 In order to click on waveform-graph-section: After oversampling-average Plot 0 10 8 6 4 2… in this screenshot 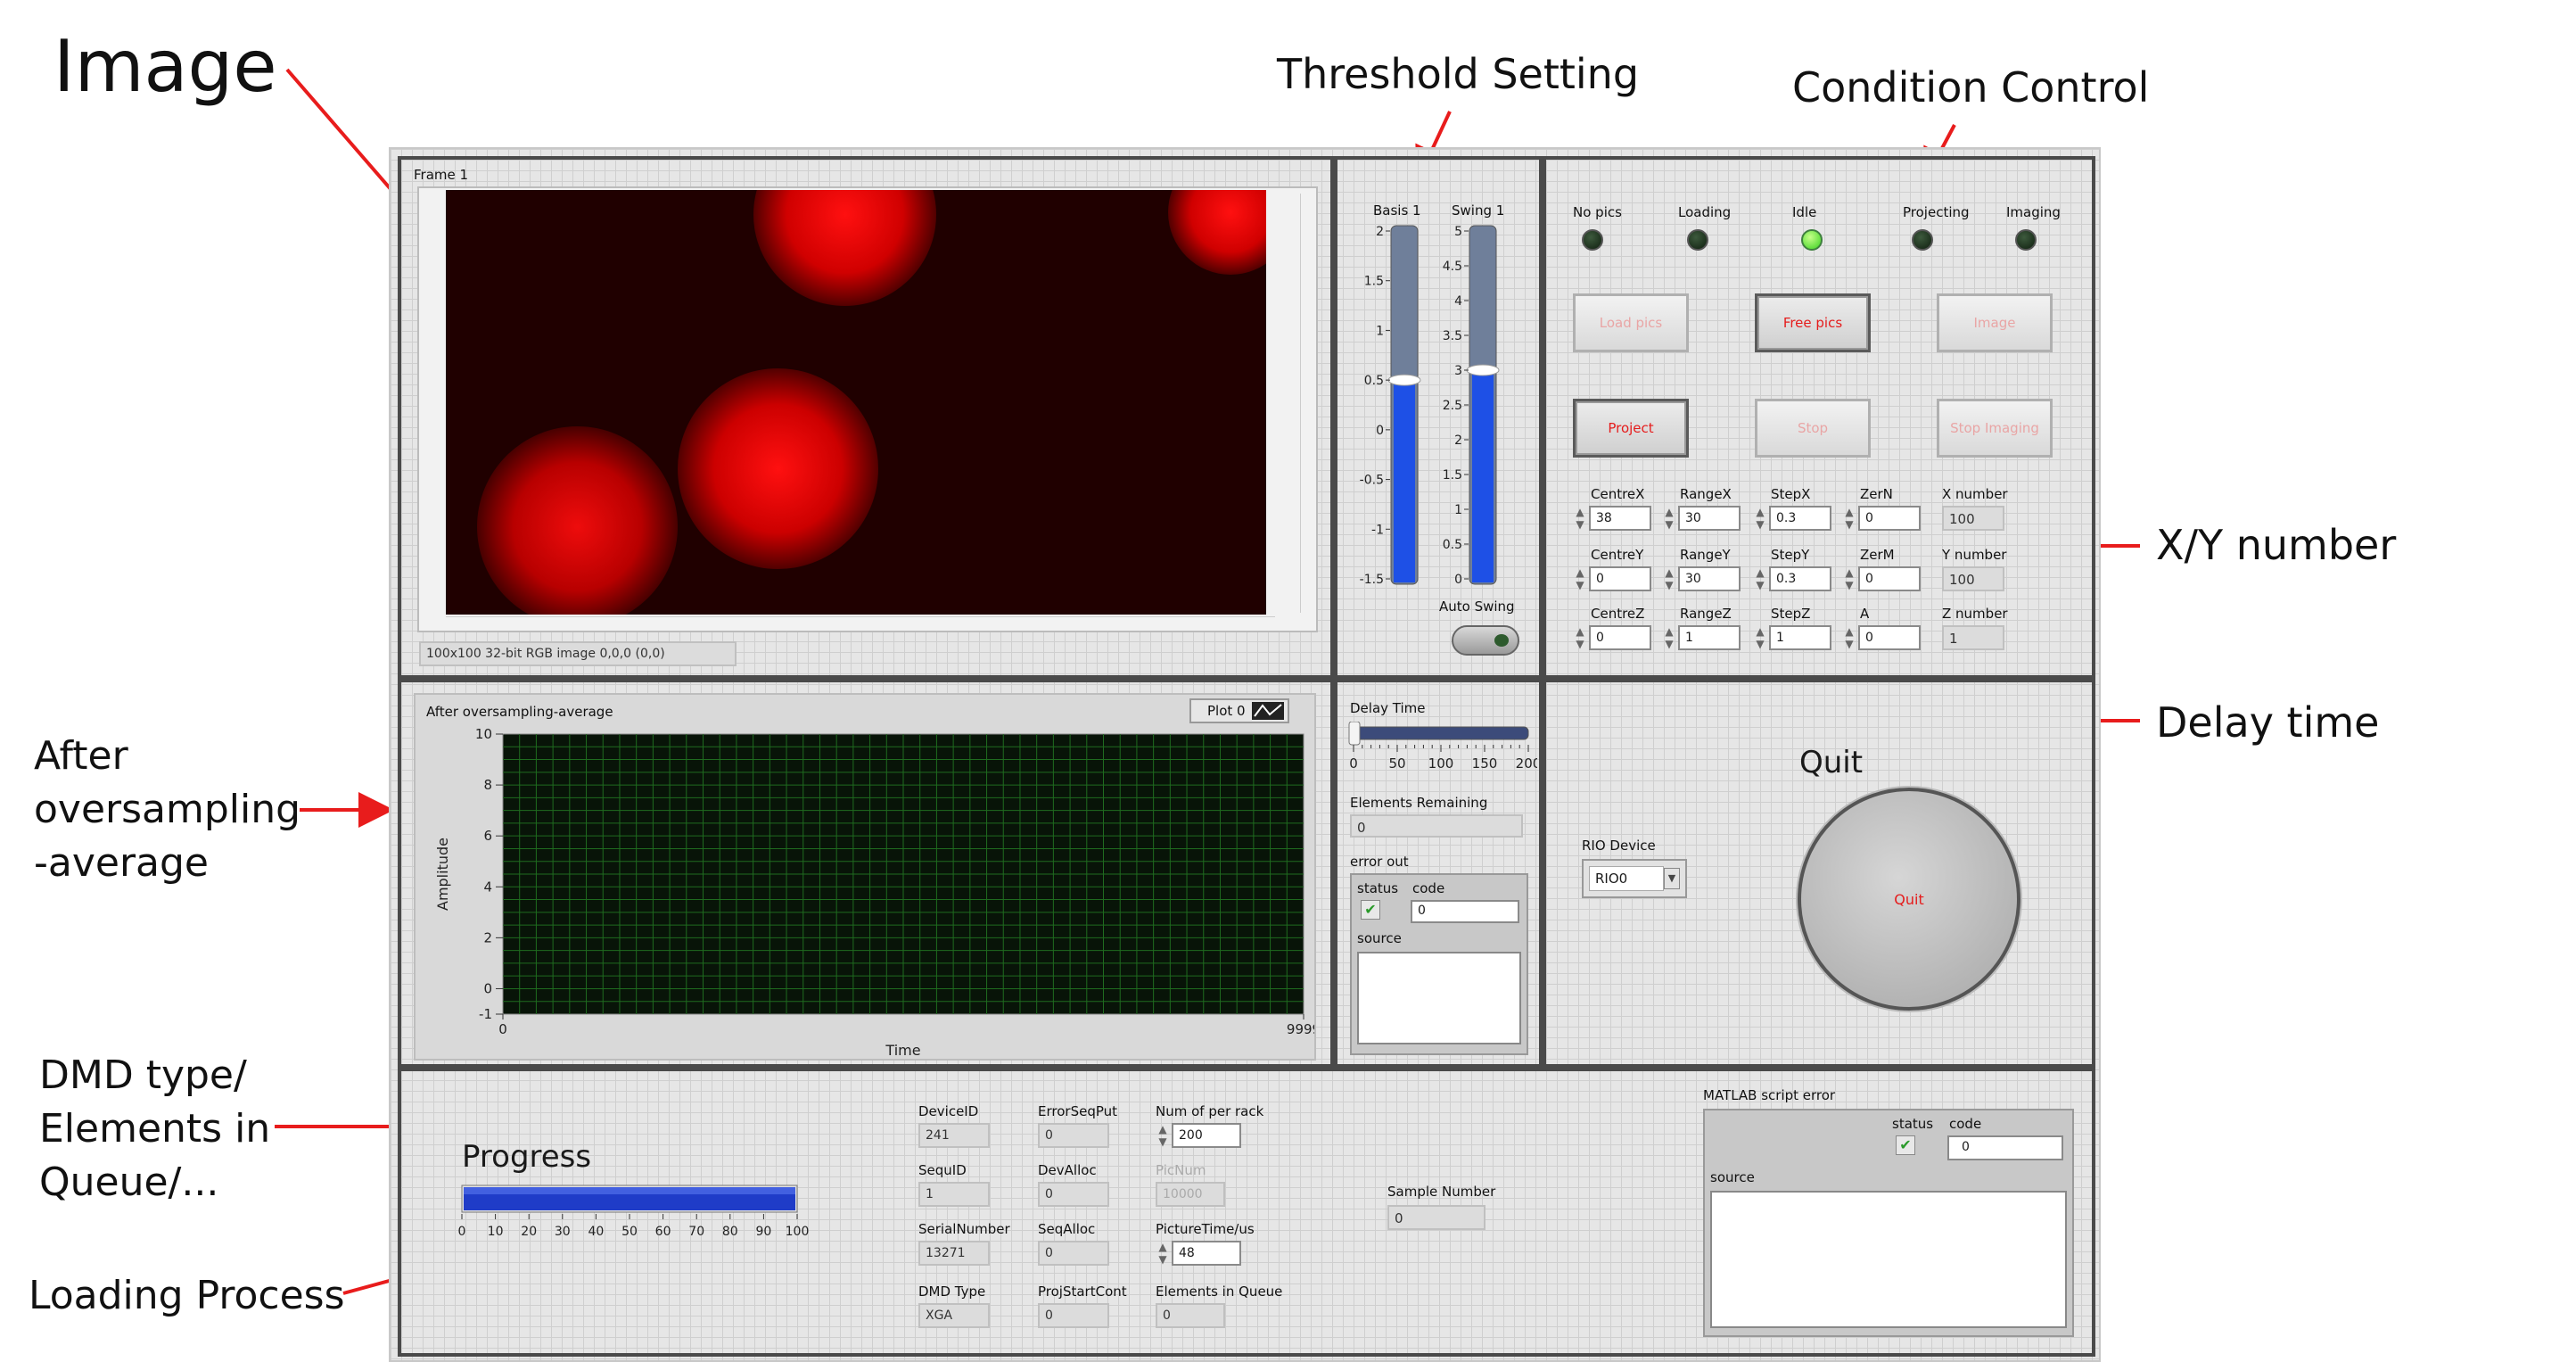, I will do `click(866, 873)`.